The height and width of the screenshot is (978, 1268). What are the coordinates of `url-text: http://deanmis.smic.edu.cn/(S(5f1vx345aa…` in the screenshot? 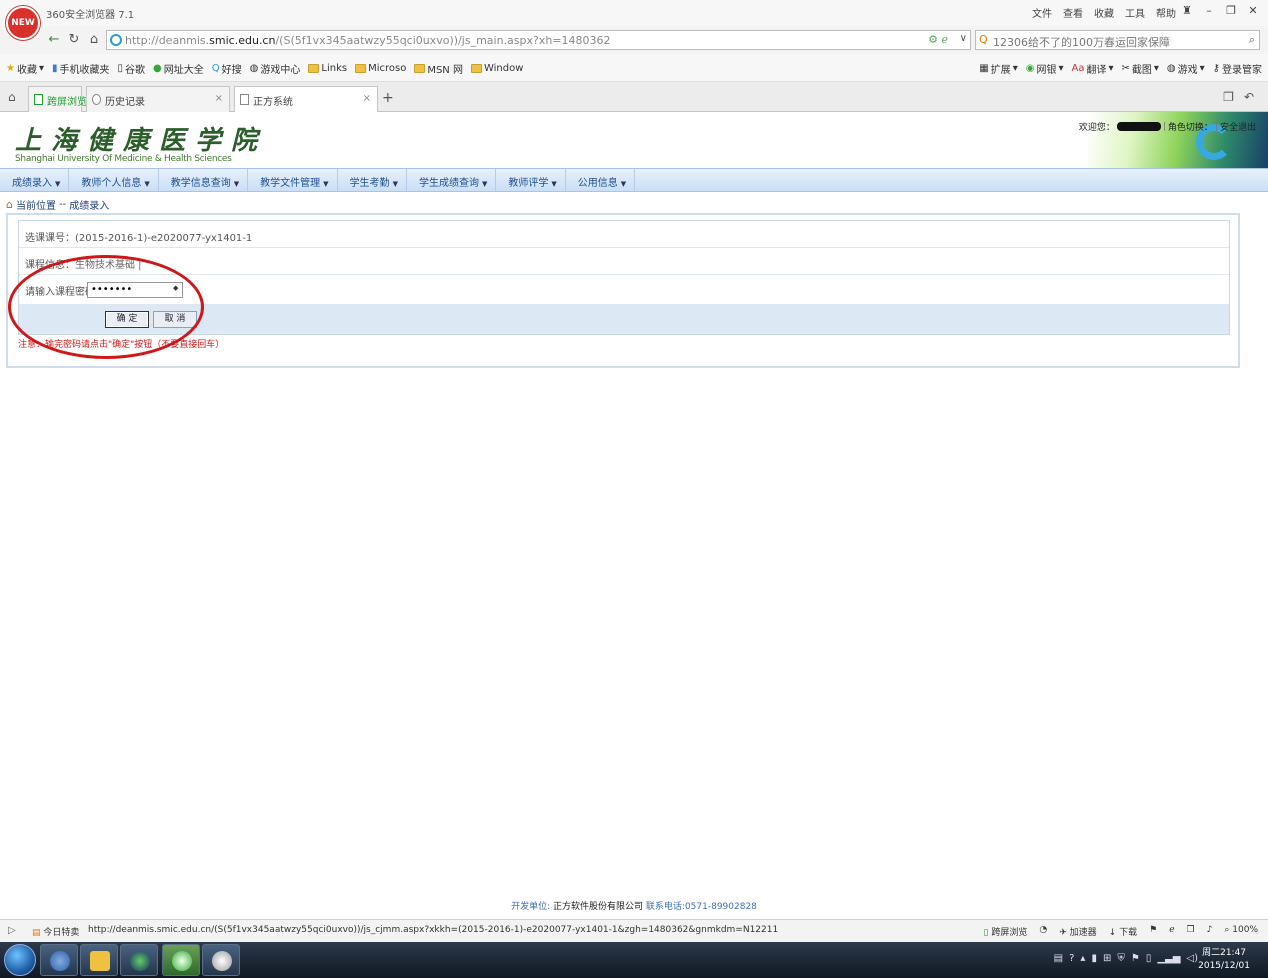 It's located at (368, 40).